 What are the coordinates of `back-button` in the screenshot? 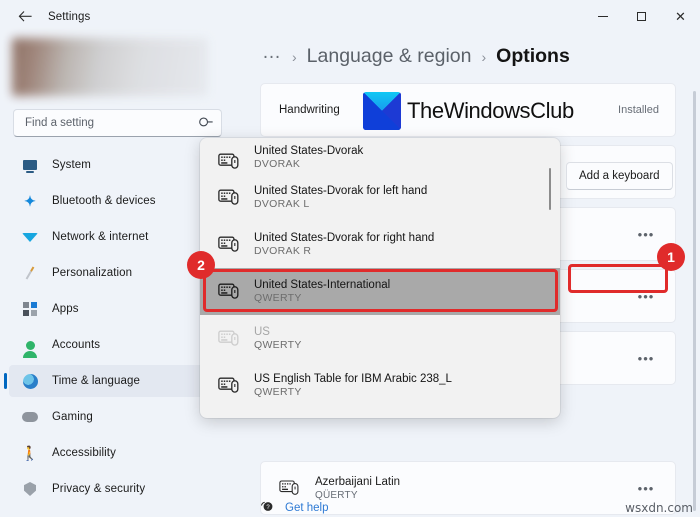 It's located at (25, 17).